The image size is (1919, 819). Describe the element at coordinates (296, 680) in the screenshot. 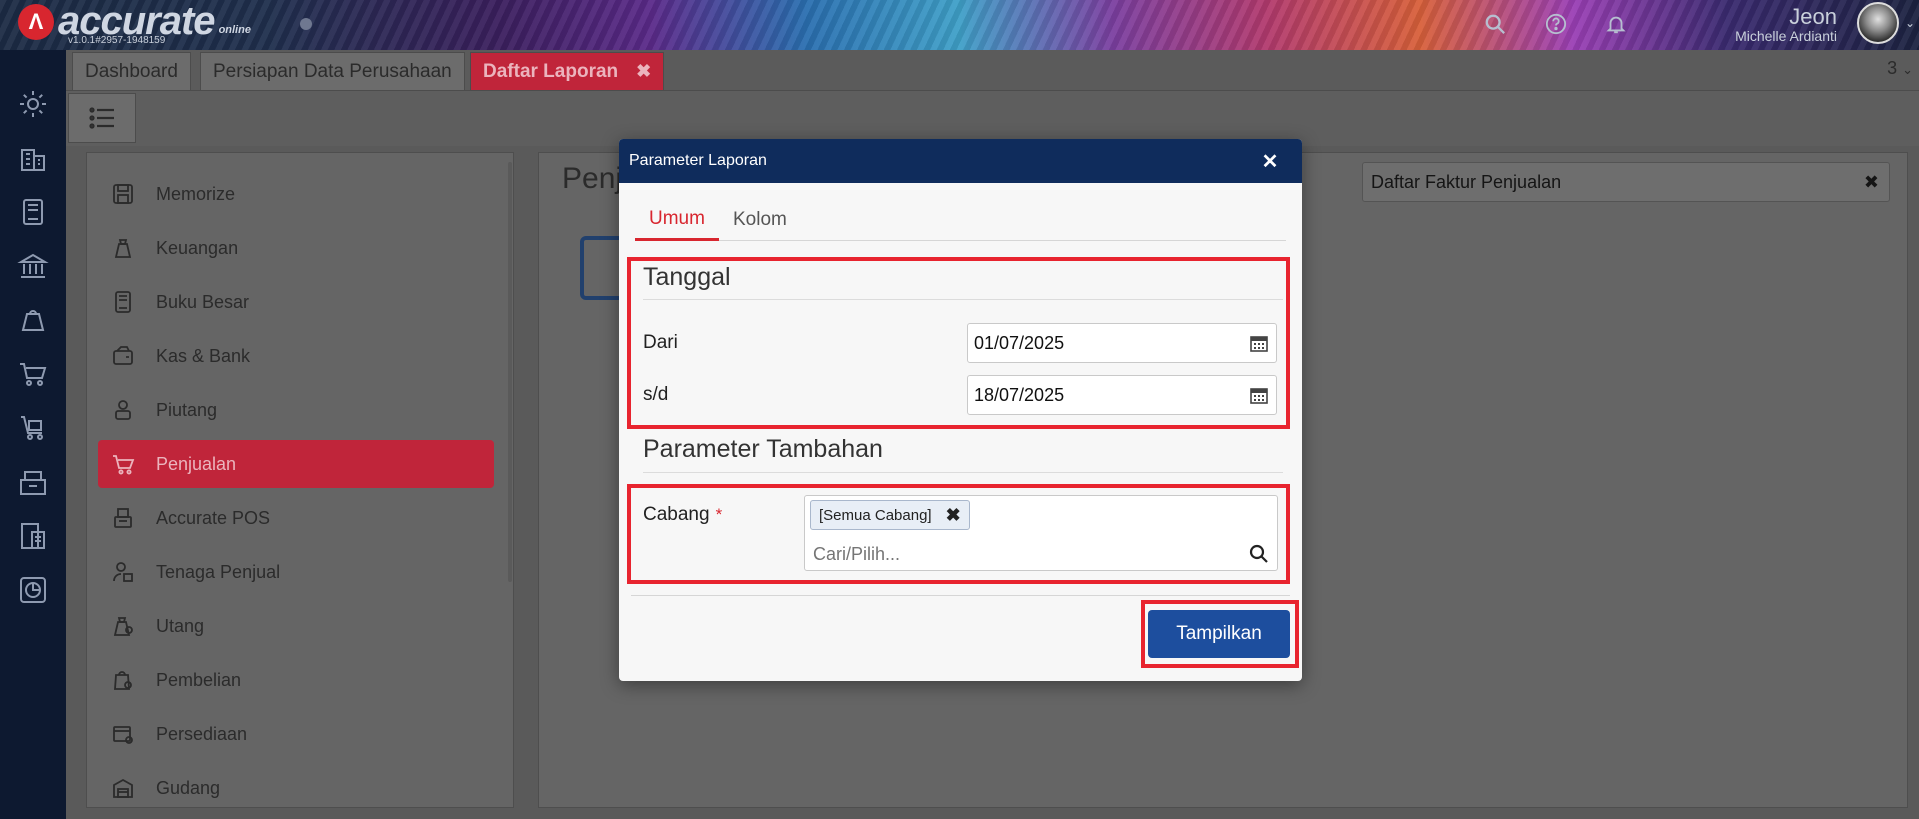

I see `menu-item-pembelian: Pembelian` at that location.